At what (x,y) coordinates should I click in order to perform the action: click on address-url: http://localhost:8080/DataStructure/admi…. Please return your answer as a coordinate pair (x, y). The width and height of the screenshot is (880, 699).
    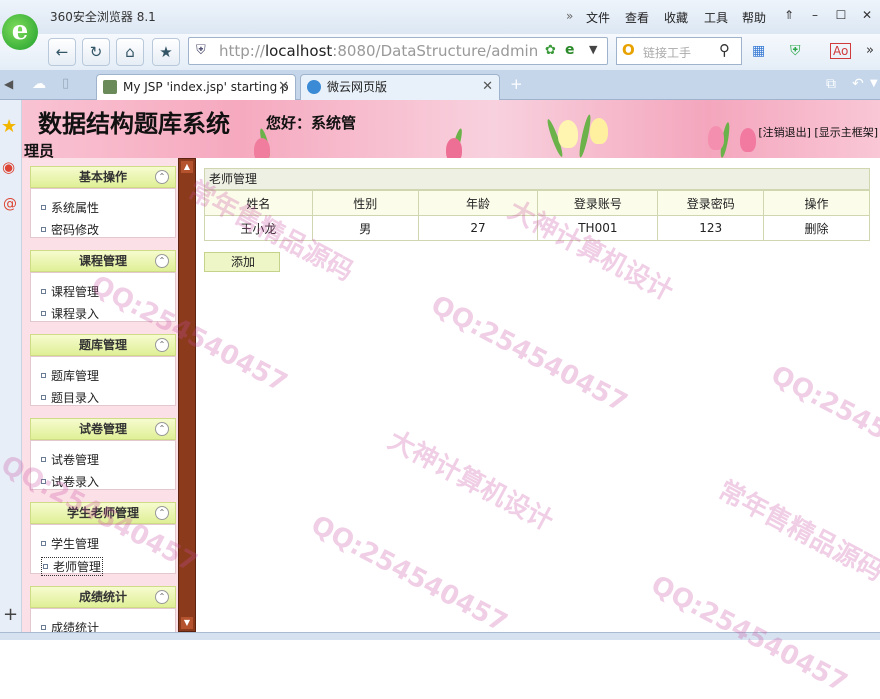
    Looking at the image, I should click on (378, 51).